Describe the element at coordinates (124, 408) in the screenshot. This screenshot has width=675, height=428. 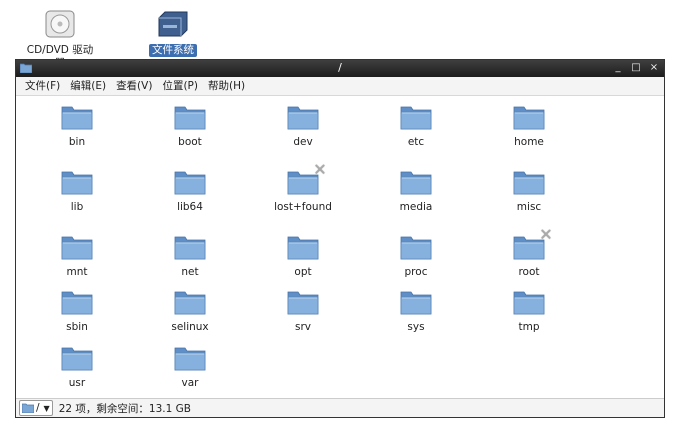
I see `status-info: 22 项，剩余空间：13.1 GB` at that location.